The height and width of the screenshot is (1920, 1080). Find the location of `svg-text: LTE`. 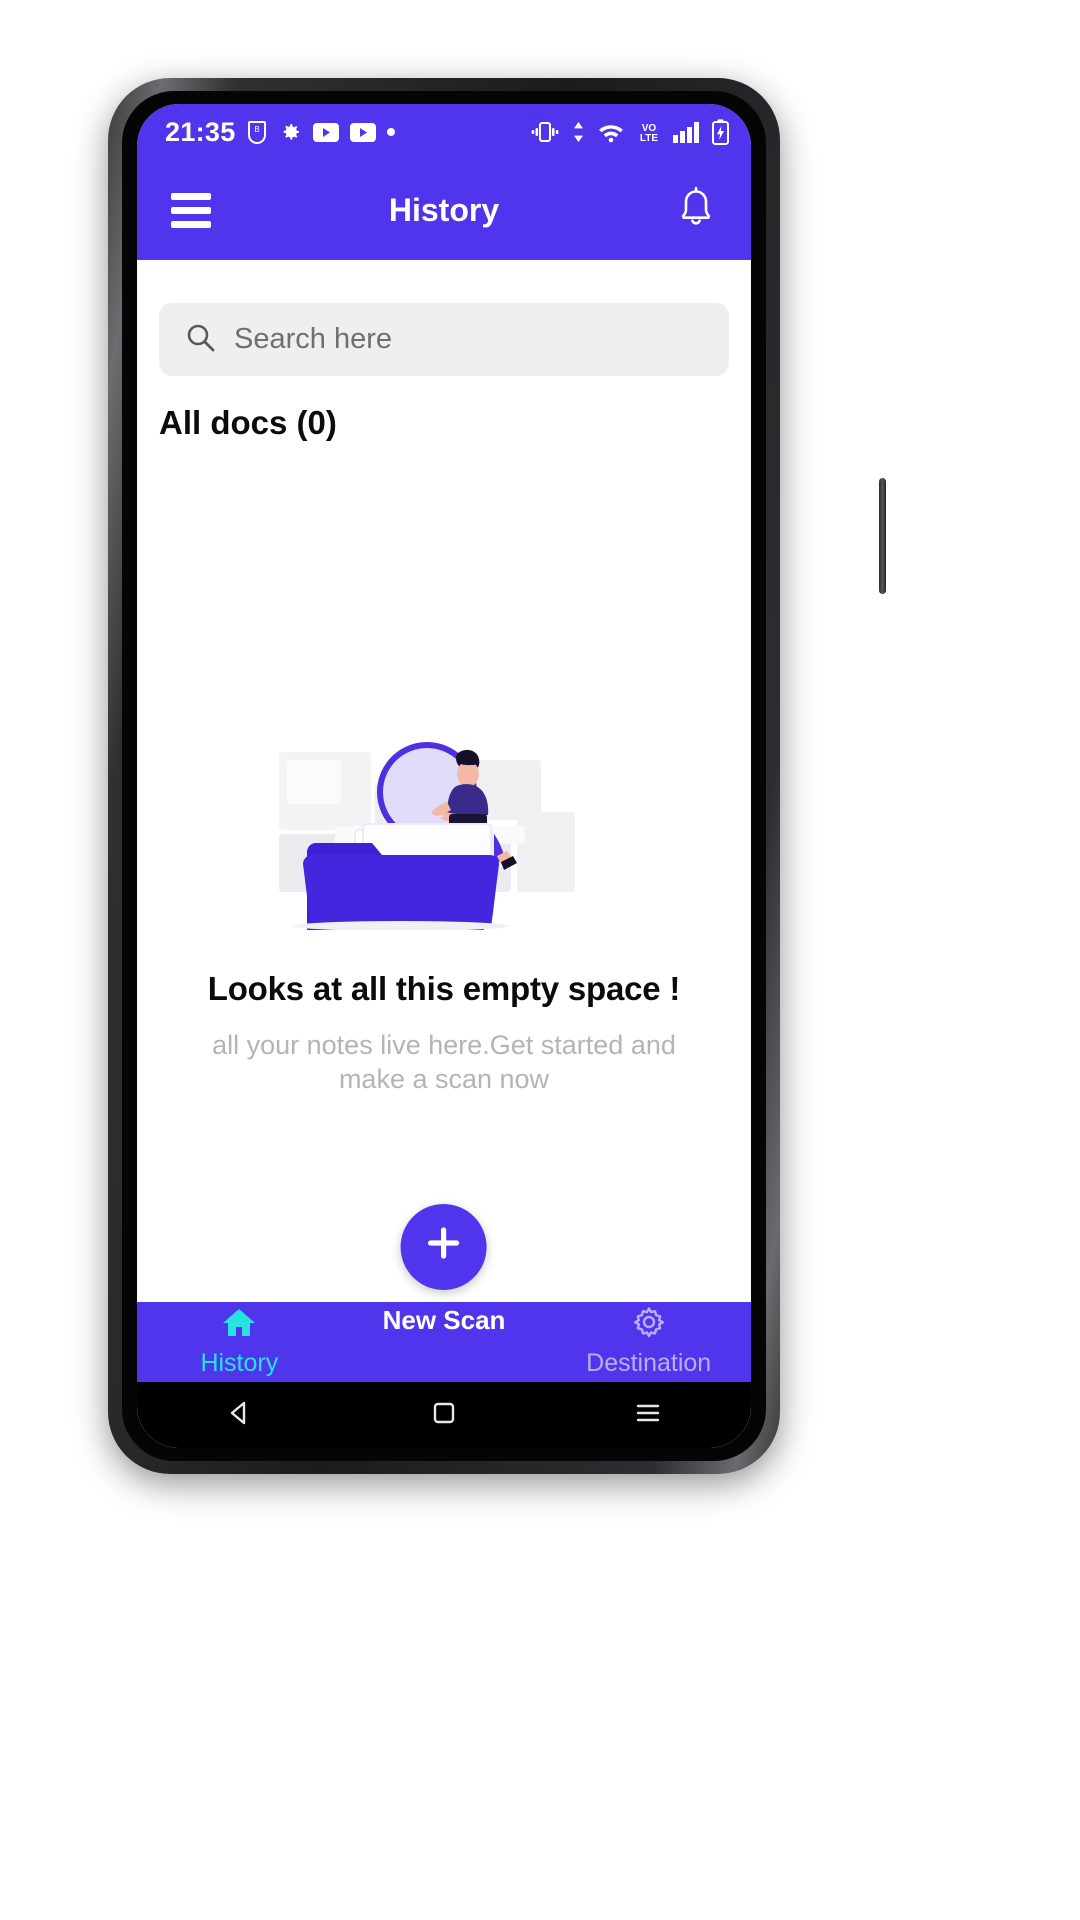

svg-text: LTE is located at coordinates (649, 138).